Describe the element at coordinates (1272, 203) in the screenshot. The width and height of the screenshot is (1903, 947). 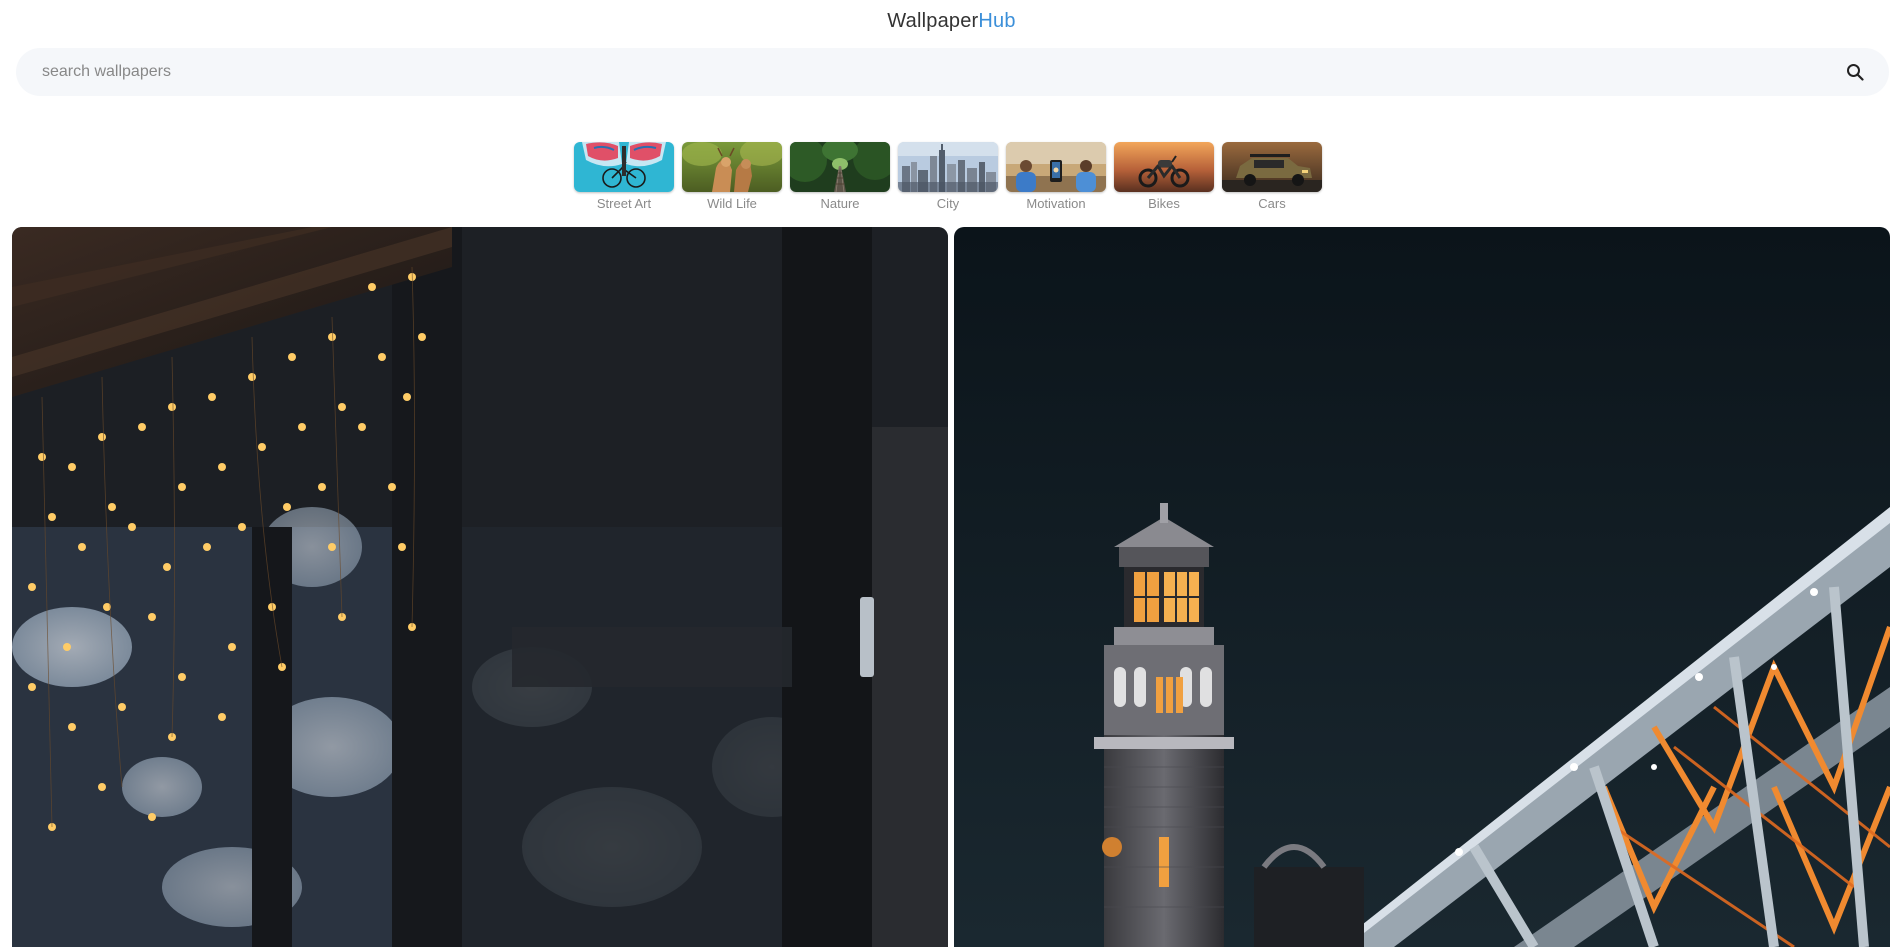
I see `category-label: Cars` at that location.